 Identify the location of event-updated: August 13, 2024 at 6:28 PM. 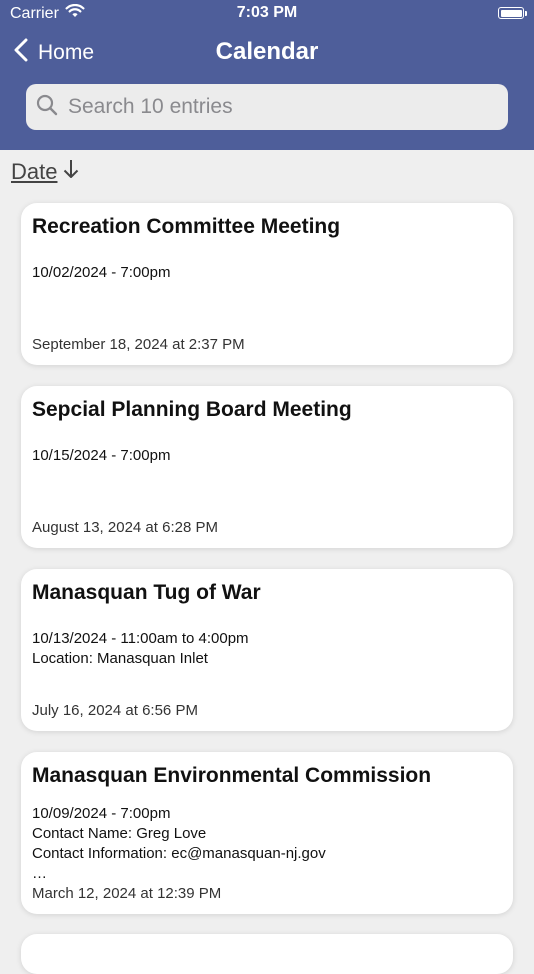
(125, 527).